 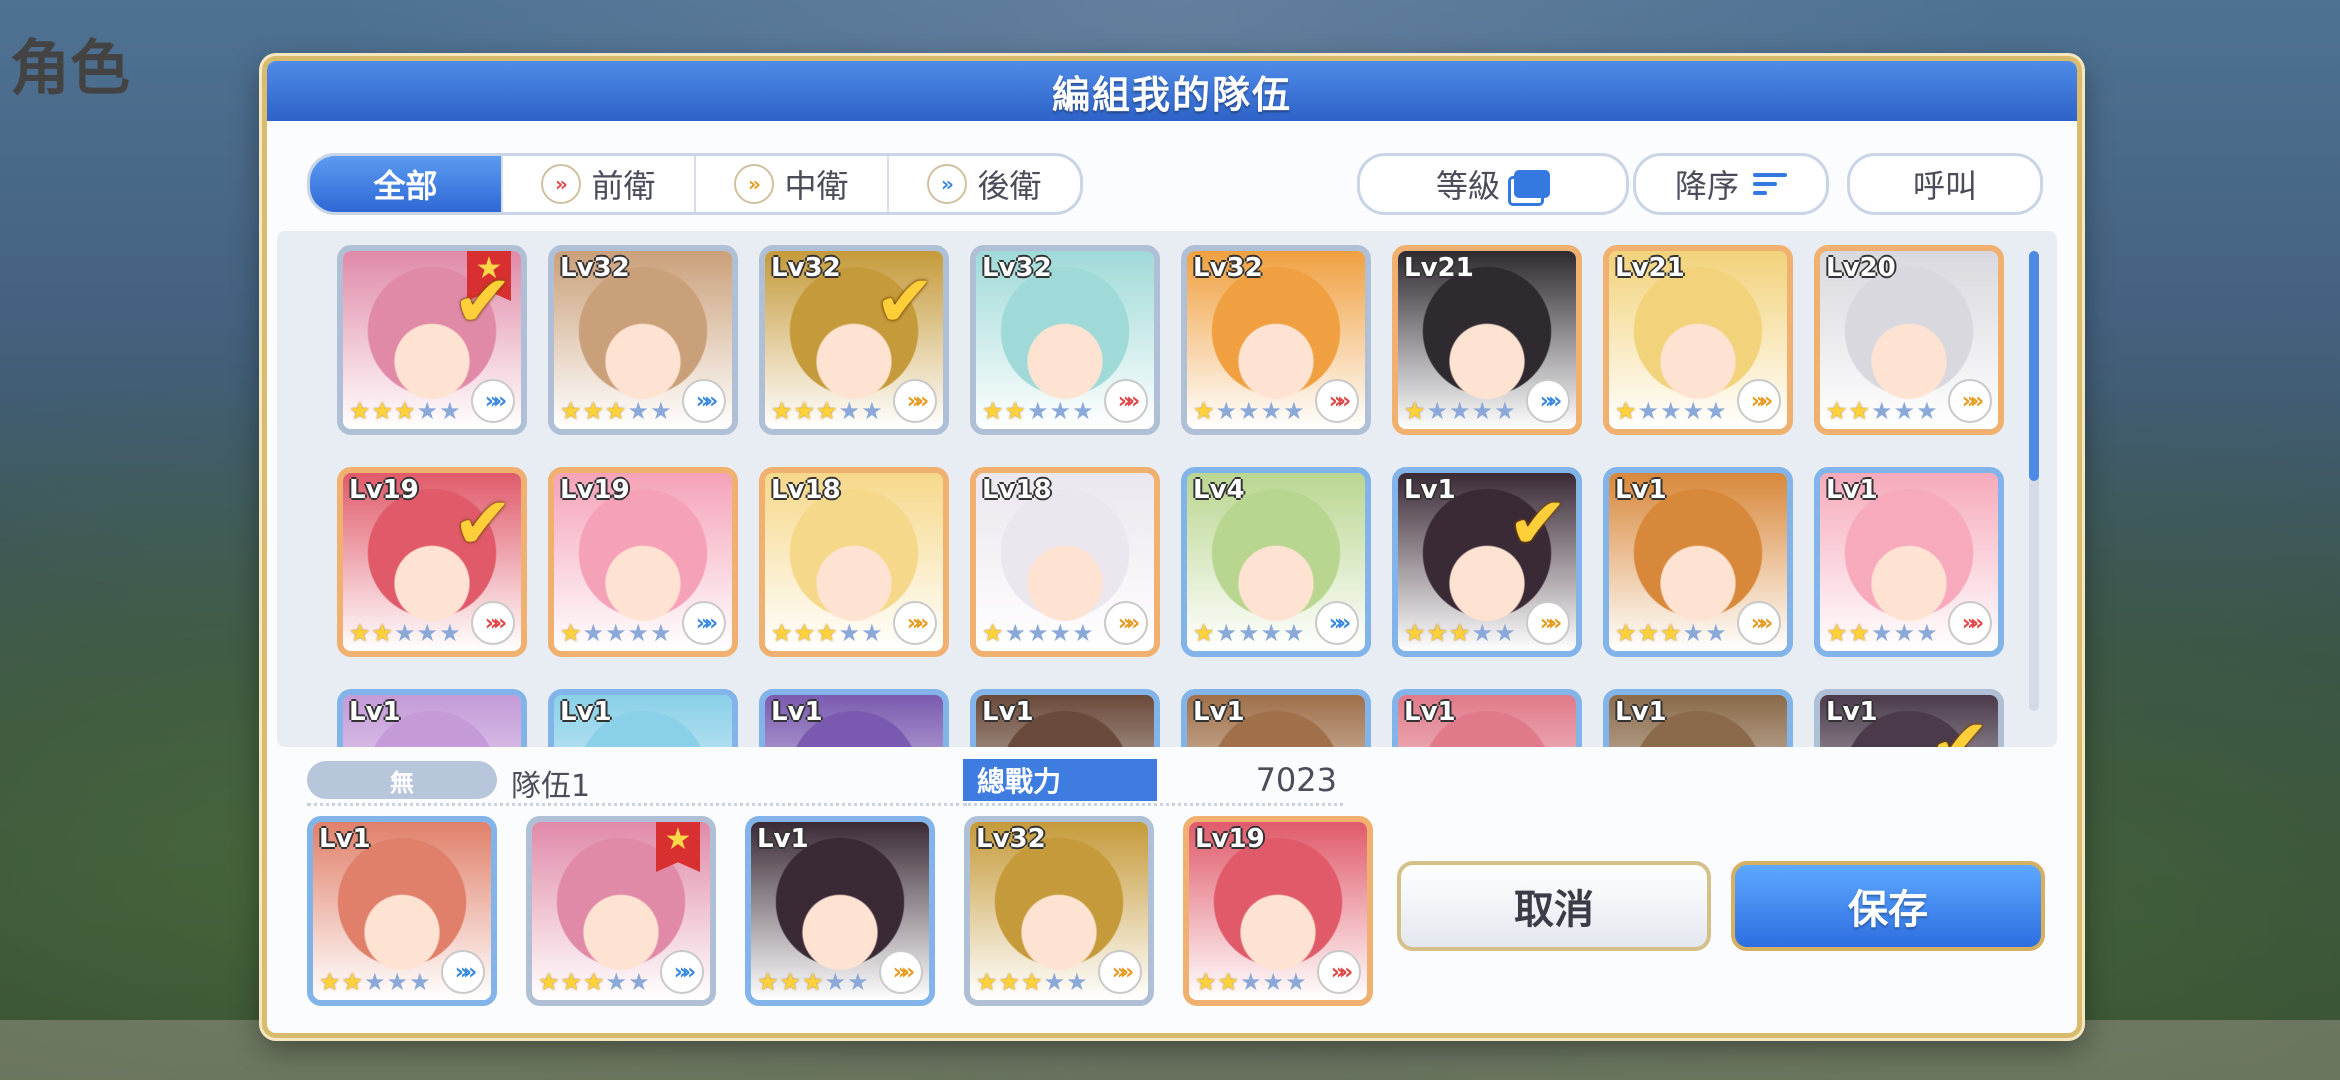 I want to click on roster-character-card: Lv4 ★ ★ ★ ★ ★»», so click(x=1276, y=562).